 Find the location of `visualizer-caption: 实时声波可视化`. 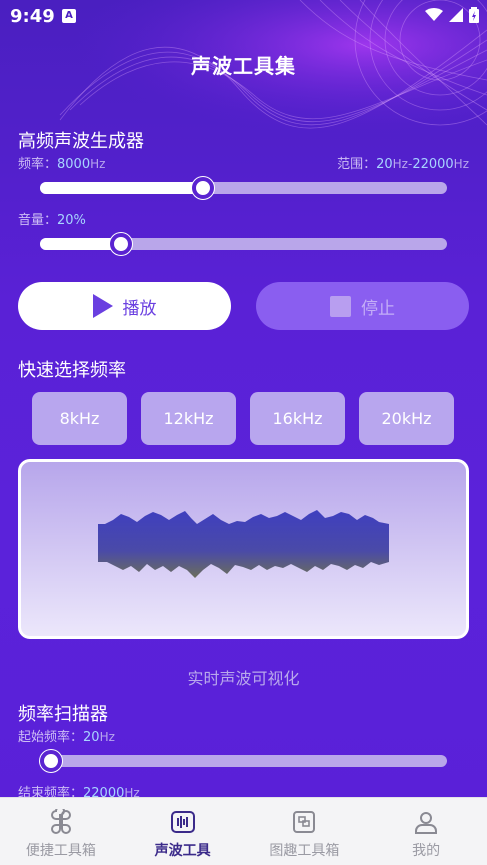

visualizer-caption: 实时声波可视化 is located at coordinates (243, 678).